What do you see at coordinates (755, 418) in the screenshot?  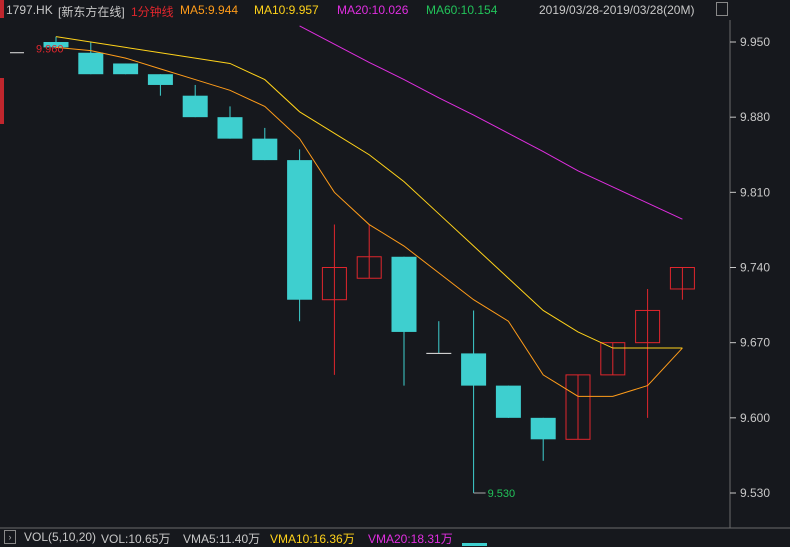 I see `y-tick-label: 9.600` at bounding box center [755, 418].